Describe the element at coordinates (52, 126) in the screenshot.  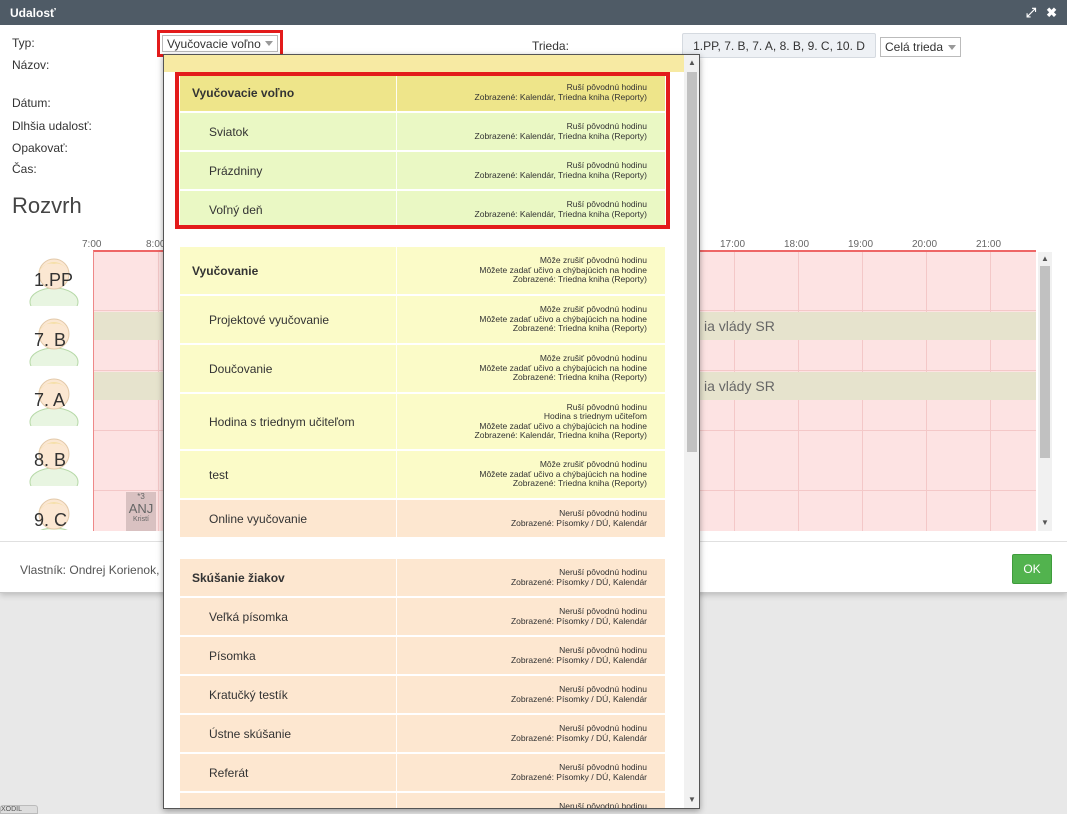
I see `dlhsia-udalost-label: Dlhšia udalosť:` at that location.